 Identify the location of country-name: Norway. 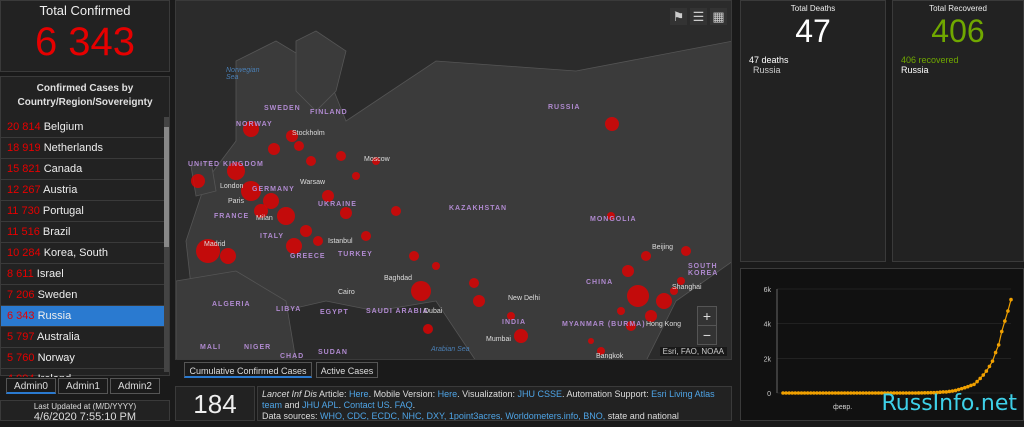
(56, 358).